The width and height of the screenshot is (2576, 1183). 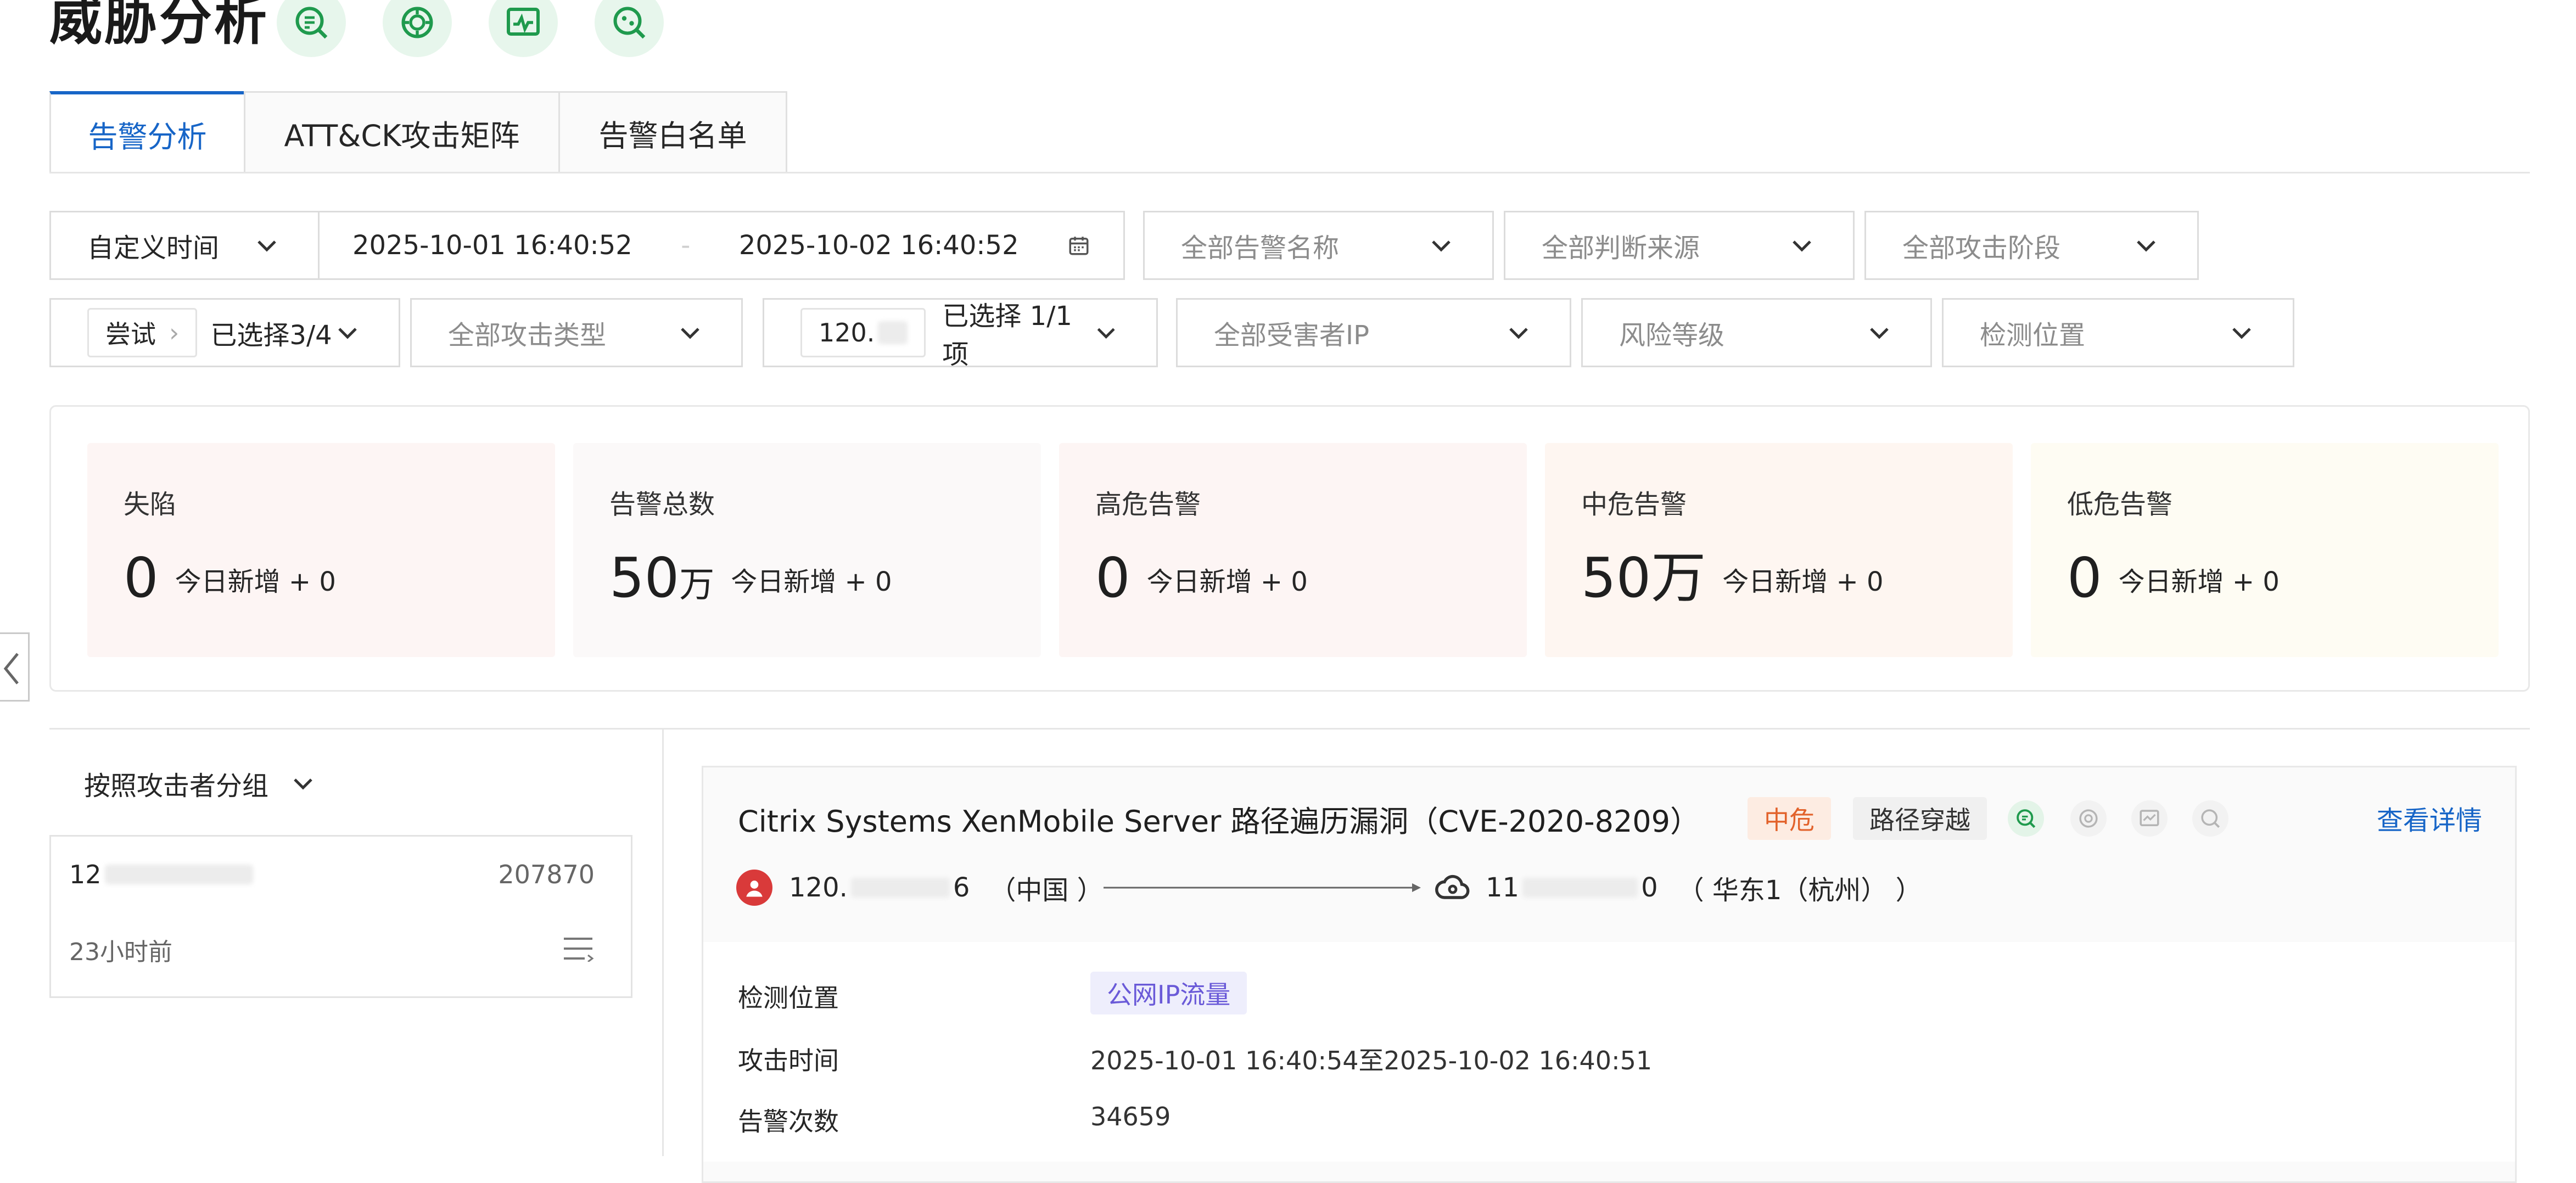 I want to click on attack-type-select: 全部攻击类型, so click(x=576, y=333).